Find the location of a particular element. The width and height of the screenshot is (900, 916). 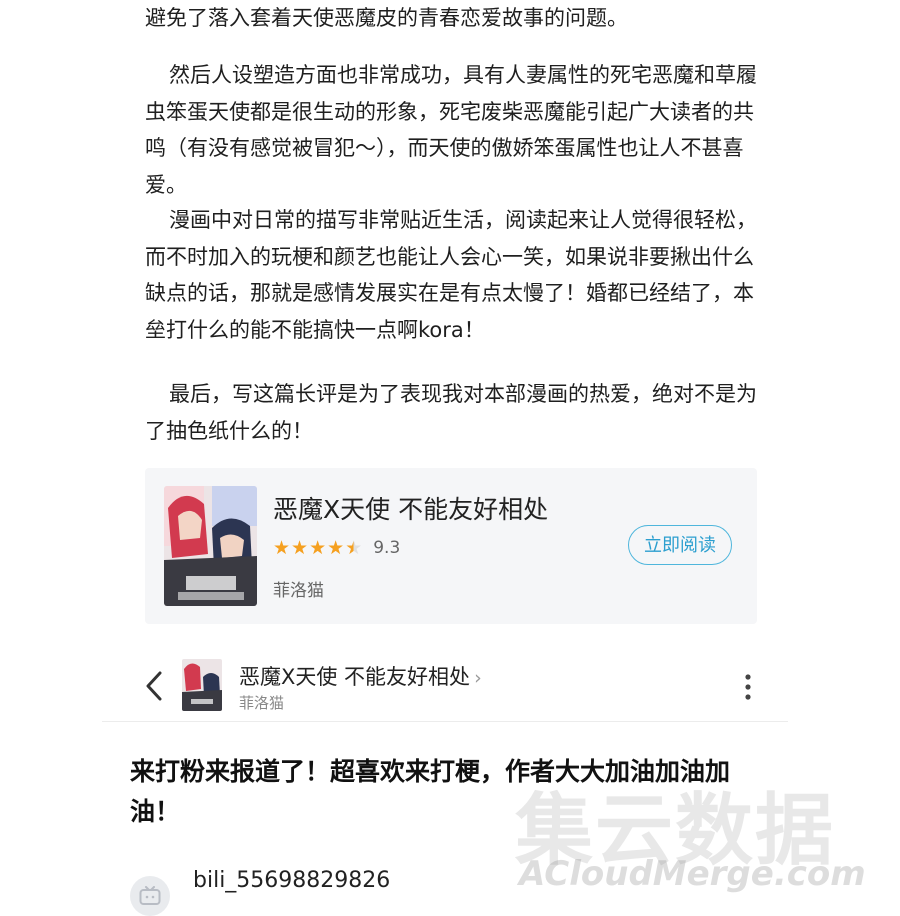

rating-value: 9.3 is located at coordinates (387, 548).